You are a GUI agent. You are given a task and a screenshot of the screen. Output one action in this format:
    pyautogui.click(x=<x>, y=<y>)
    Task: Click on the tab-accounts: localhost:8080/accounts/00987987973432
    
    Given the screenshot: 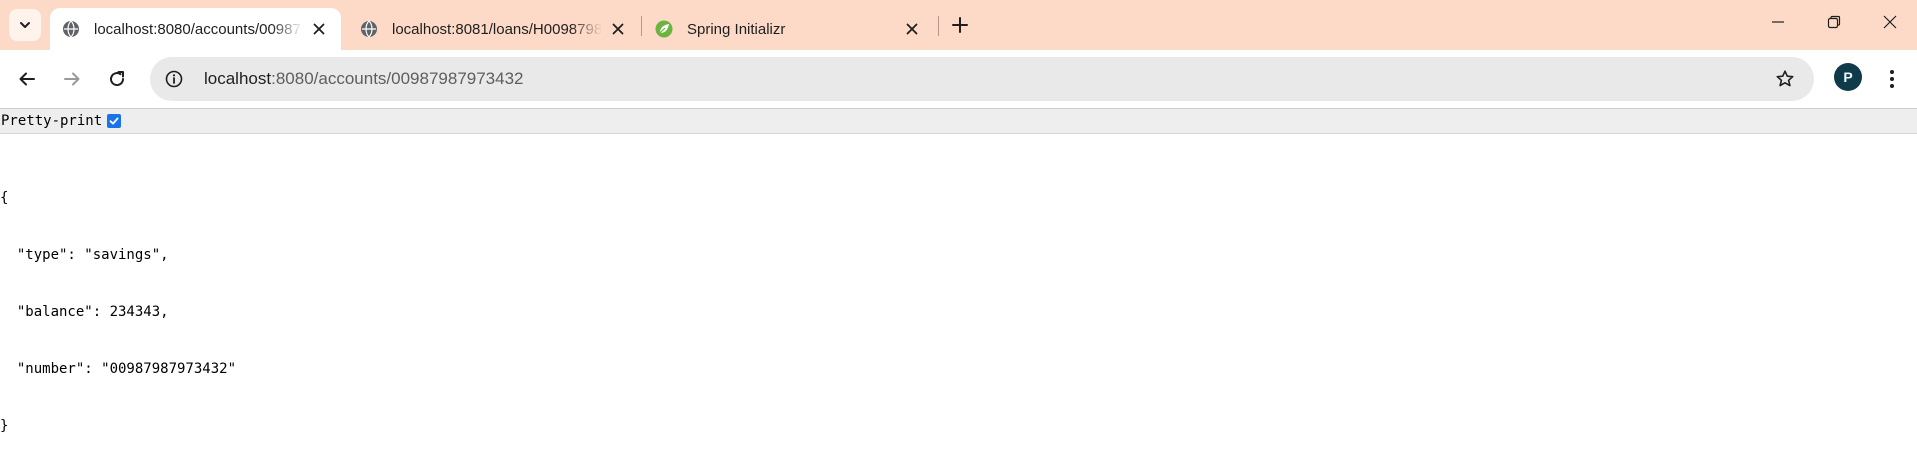 What is the action you would take?
    pyautogui.click(x=195, y=29)
    